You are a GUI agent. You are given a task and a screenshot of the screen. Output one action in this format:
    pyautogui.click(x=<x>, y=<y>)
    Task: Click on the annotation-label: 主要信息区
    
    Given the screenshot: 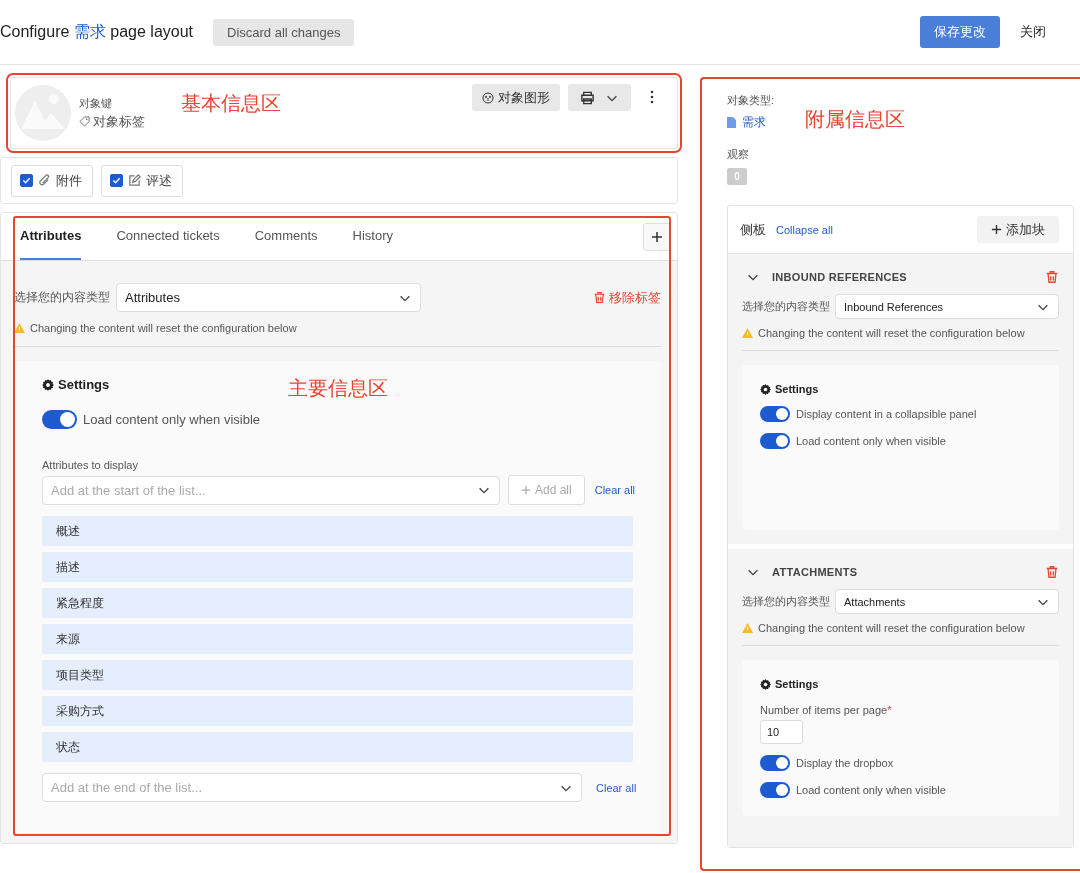 What is the action you would take?
    pyautogui.click(x=338, y=388)
    